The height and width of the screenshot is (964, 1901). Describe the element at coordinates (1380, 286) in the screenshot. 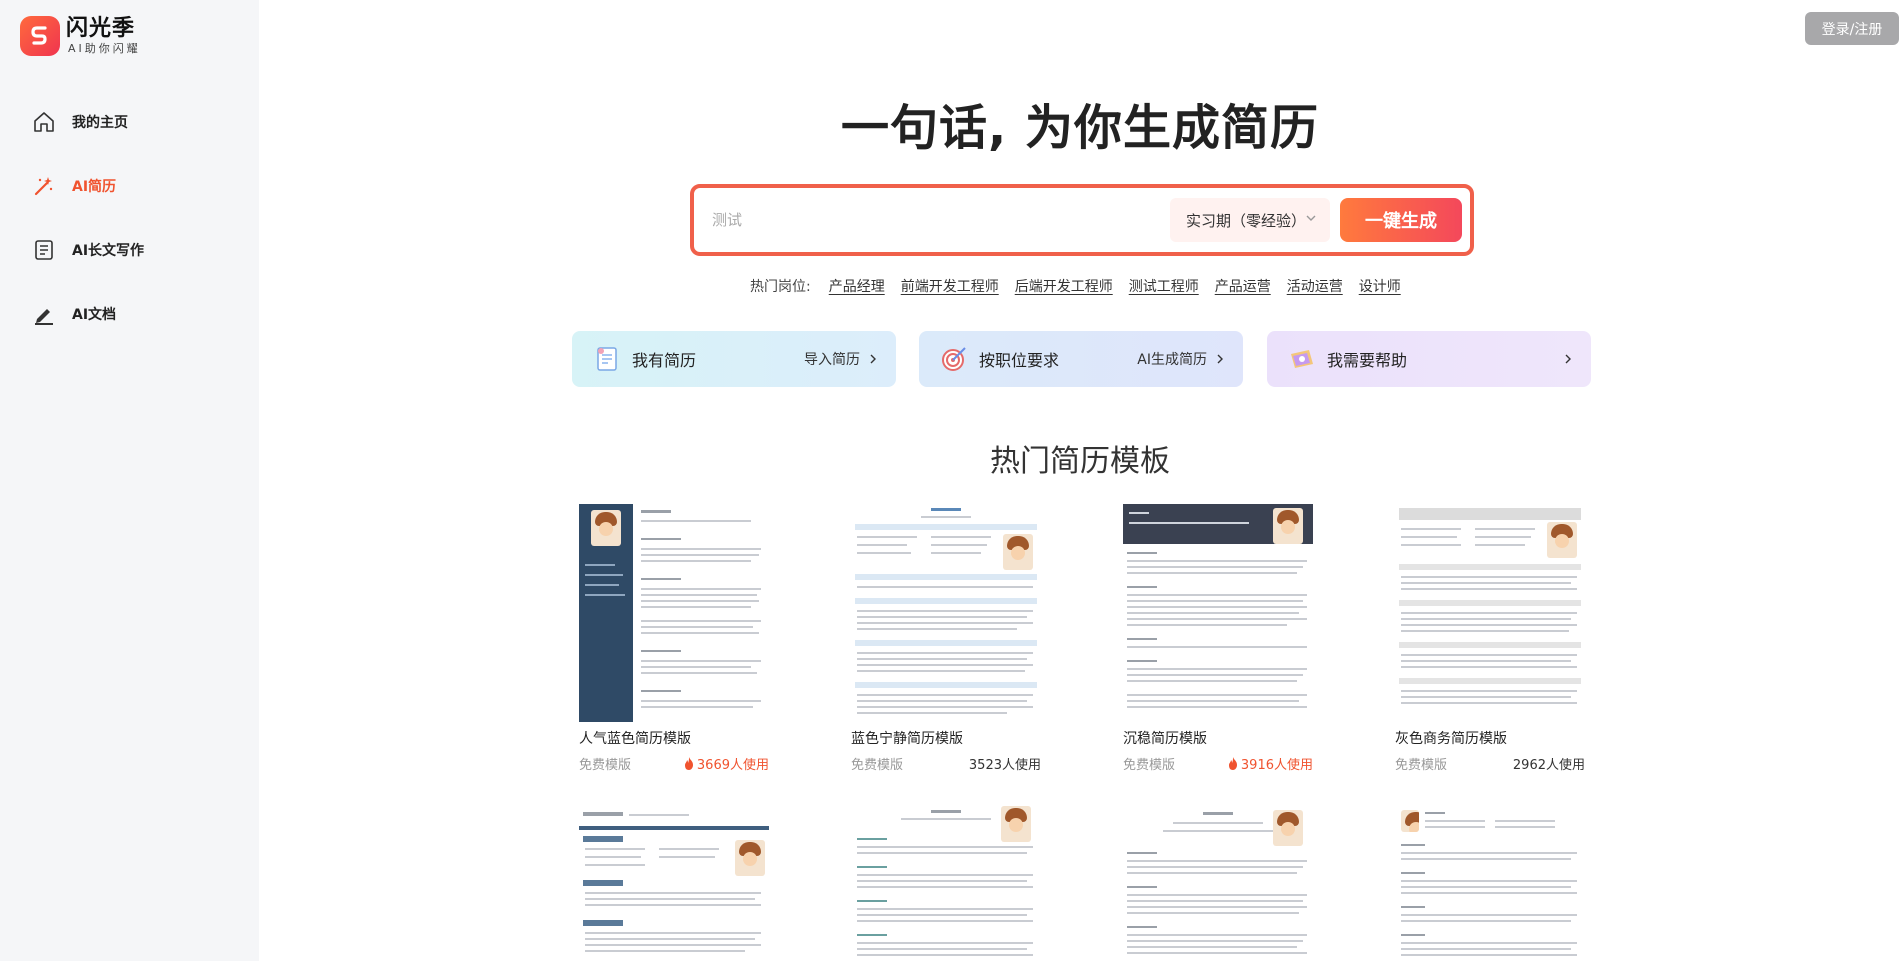

I see `hot-job-link: 设计师` at that location.